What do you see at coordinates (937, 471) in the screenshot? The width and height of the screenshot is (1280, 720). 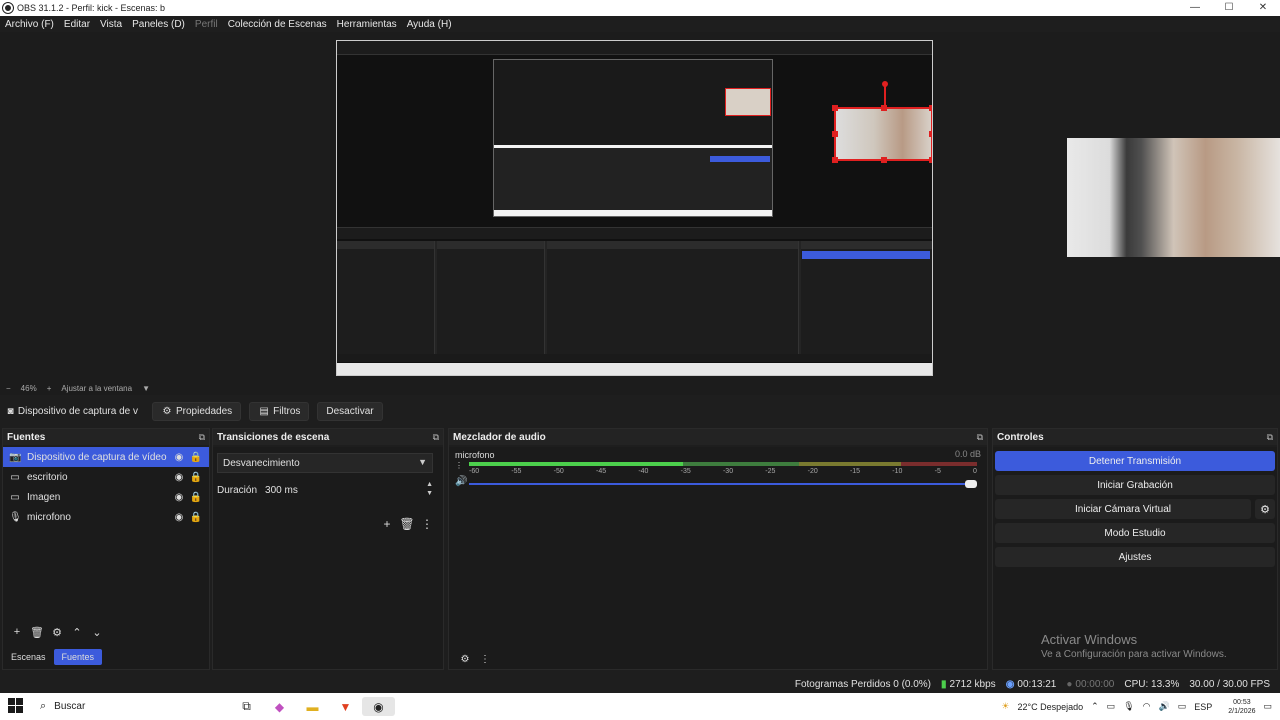 I see `meter-tick-label: -5` at bounding box center [937, 471].